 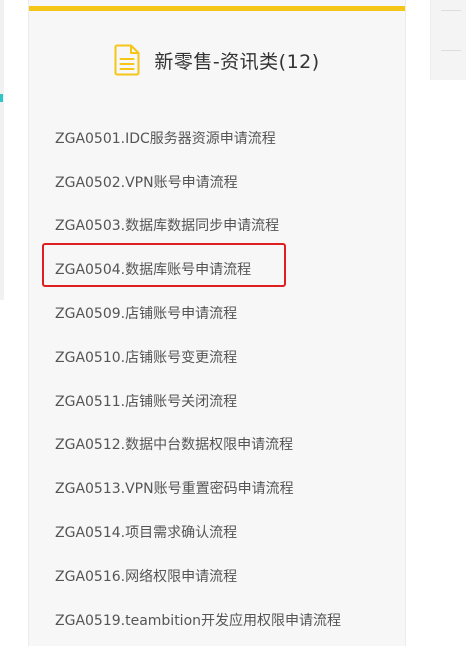 I want to click on process-link-label: ZGA0509.店铺账号申请流程, so click(x=146, y=314).